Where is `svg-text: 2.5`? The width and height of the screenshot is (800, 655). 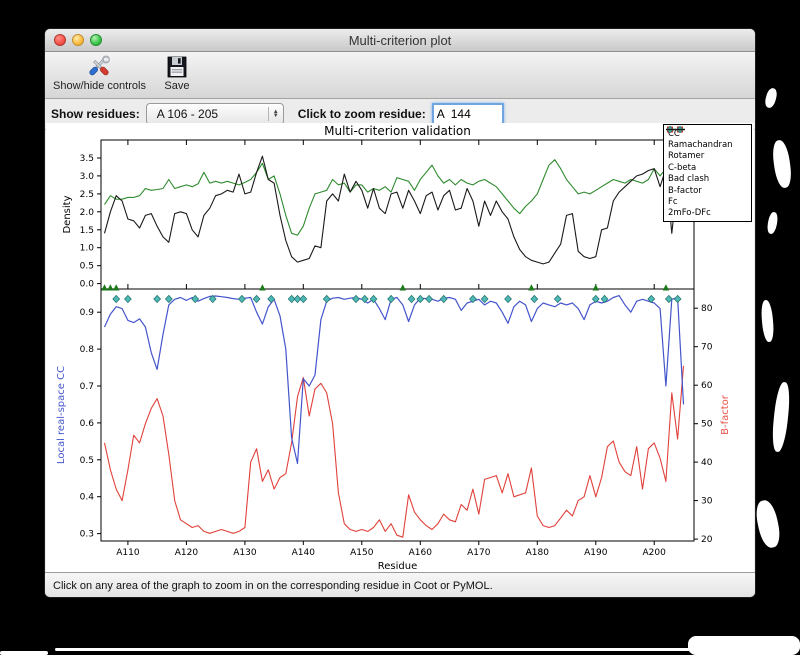 svg-text: 2.5 is located at coordinates (87, 195).